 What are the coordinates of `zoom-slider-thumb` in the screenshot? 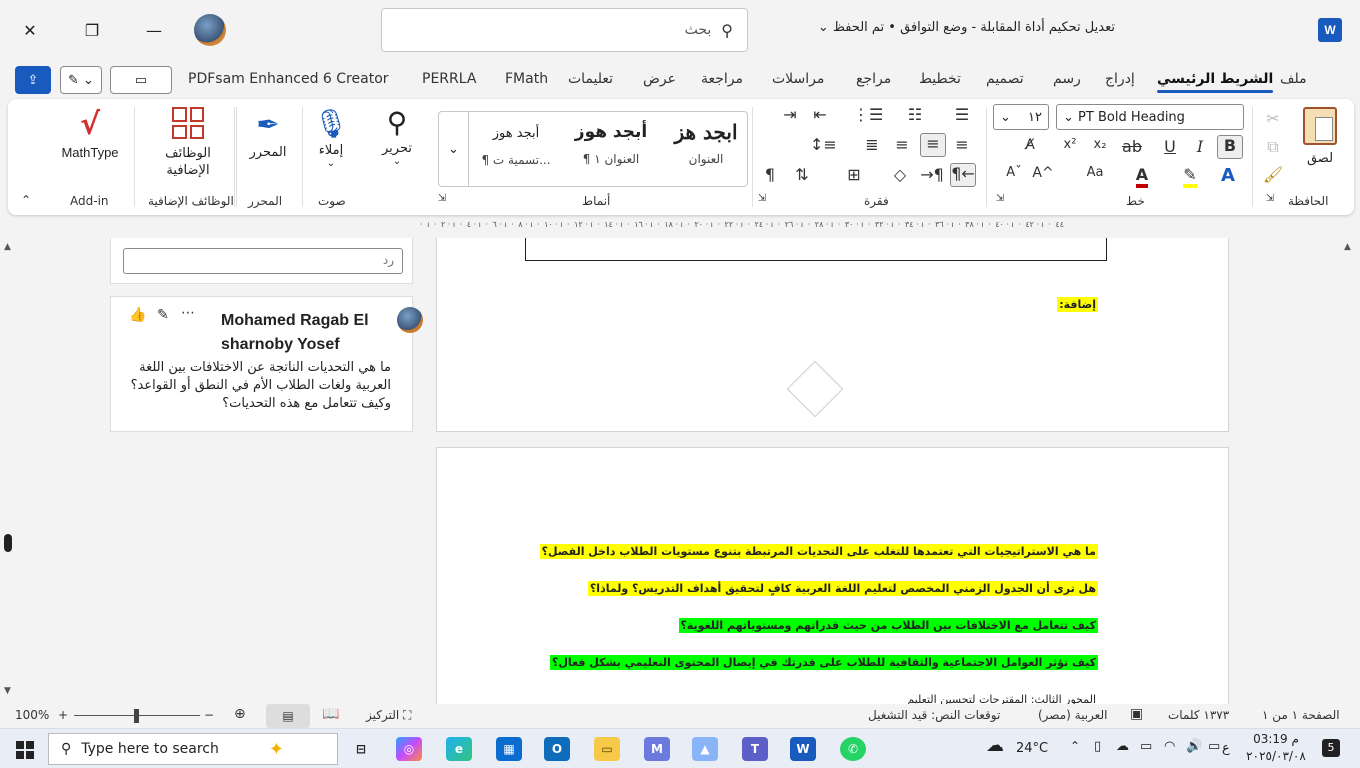 It's located at (136, 716).